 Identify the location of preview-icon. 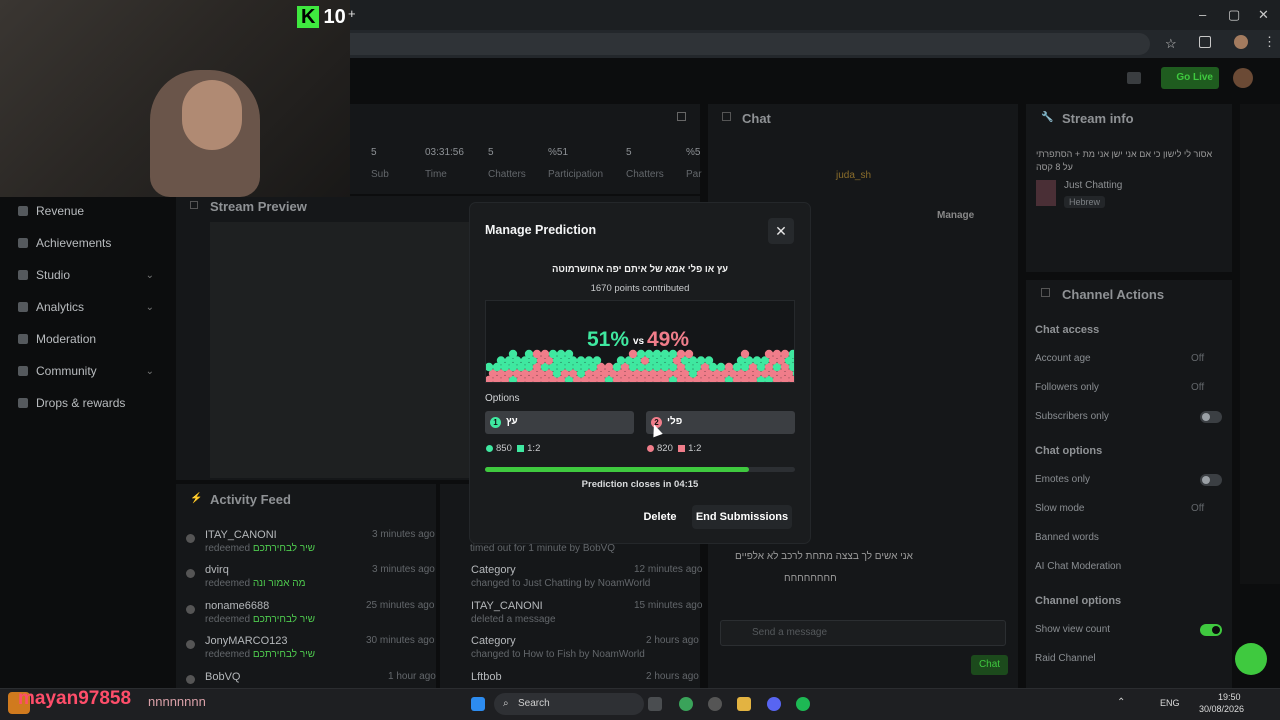
(194, 205).